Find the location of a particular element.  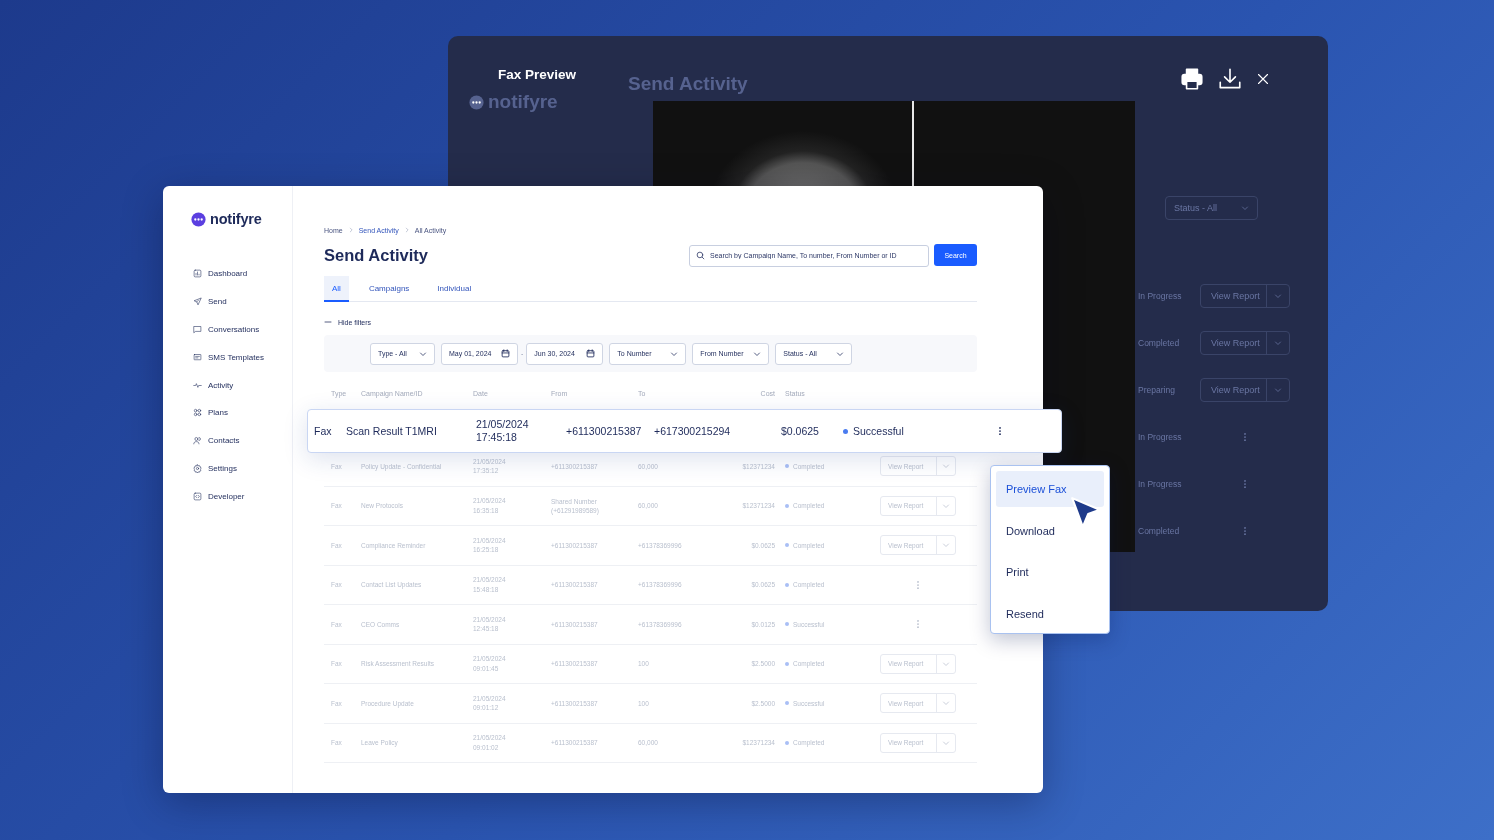

sidebar-item: Contacts is located at coordinates (237, 440).